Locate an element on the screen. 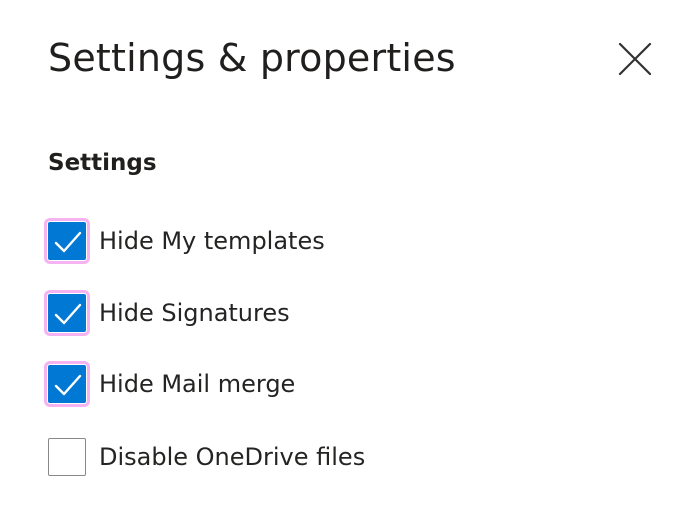 The height and width of the screenshot is (508, 690). hide-my-templates-option: Hide My templates is located at coordinates (184, 241).